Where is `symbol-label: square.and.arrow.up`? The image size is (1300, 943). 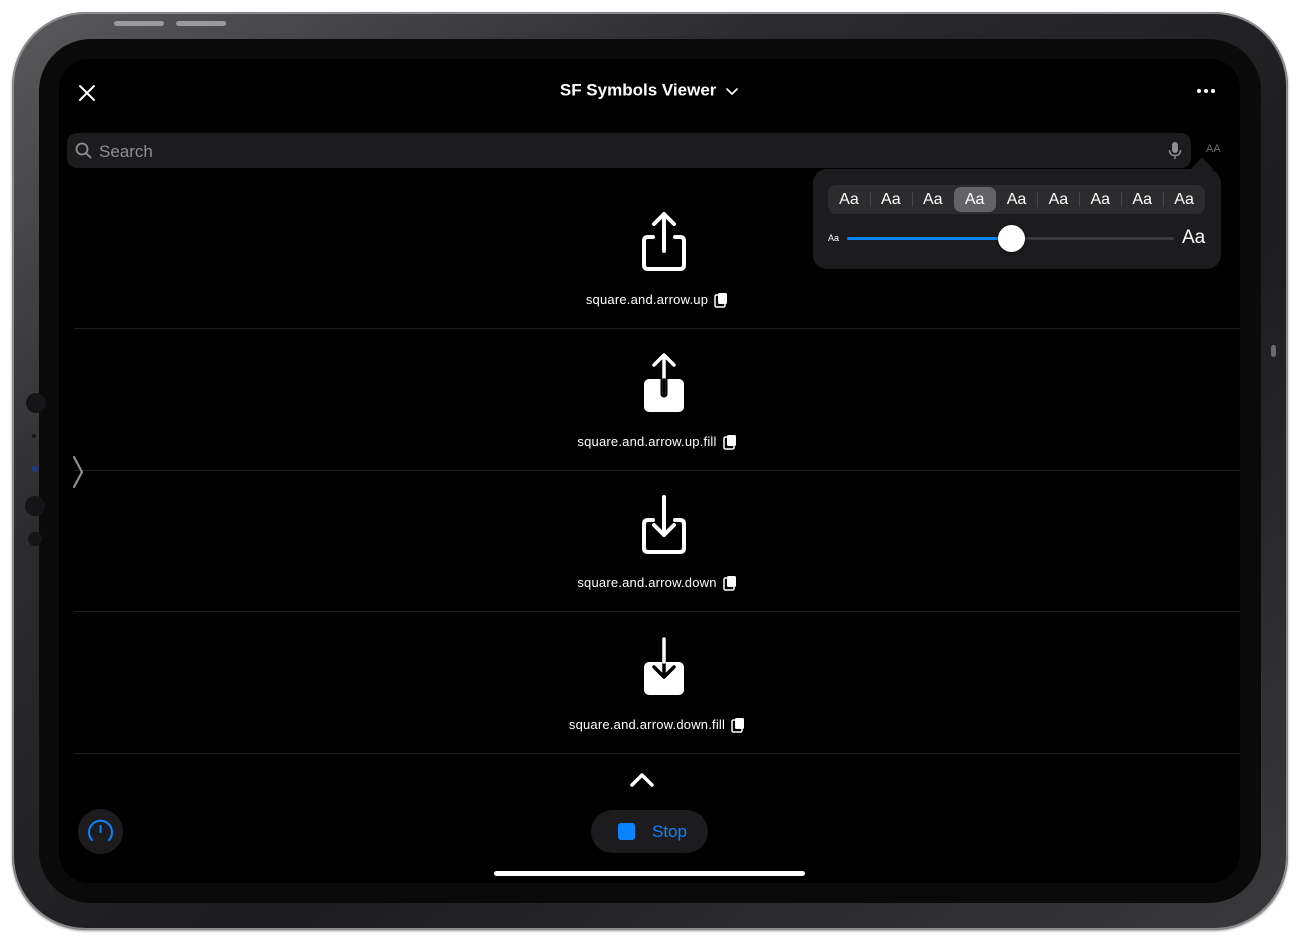 symbol-label: square.and.arrow.up is located at coordinates (657, 299).